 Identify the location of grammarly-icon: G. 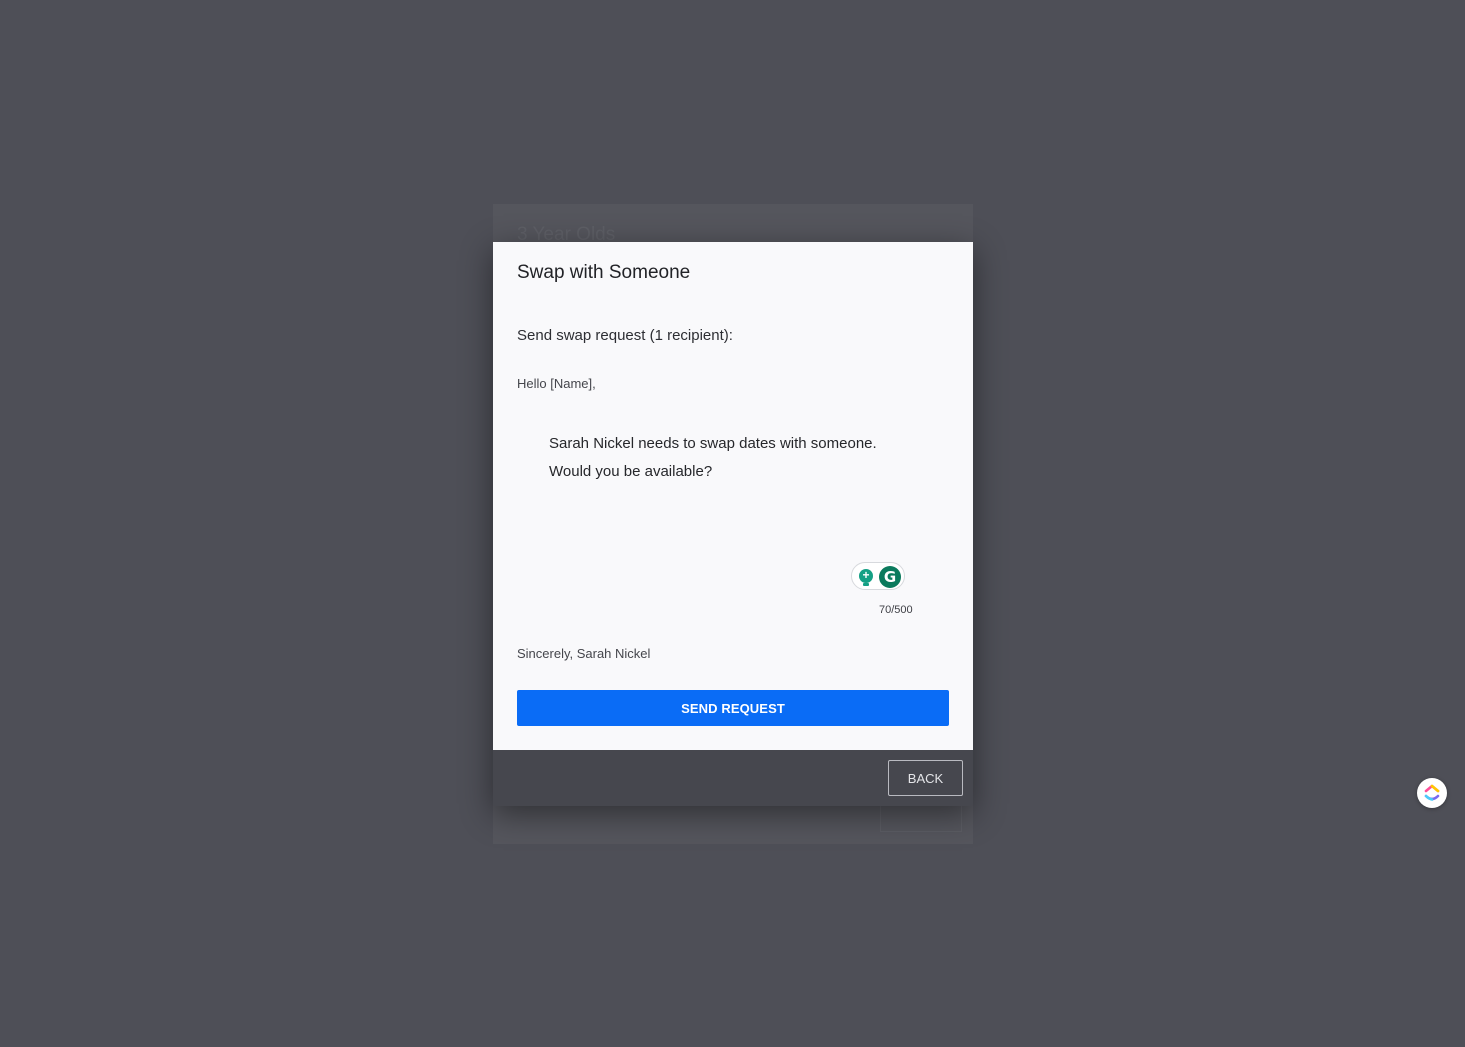
(890, 577).